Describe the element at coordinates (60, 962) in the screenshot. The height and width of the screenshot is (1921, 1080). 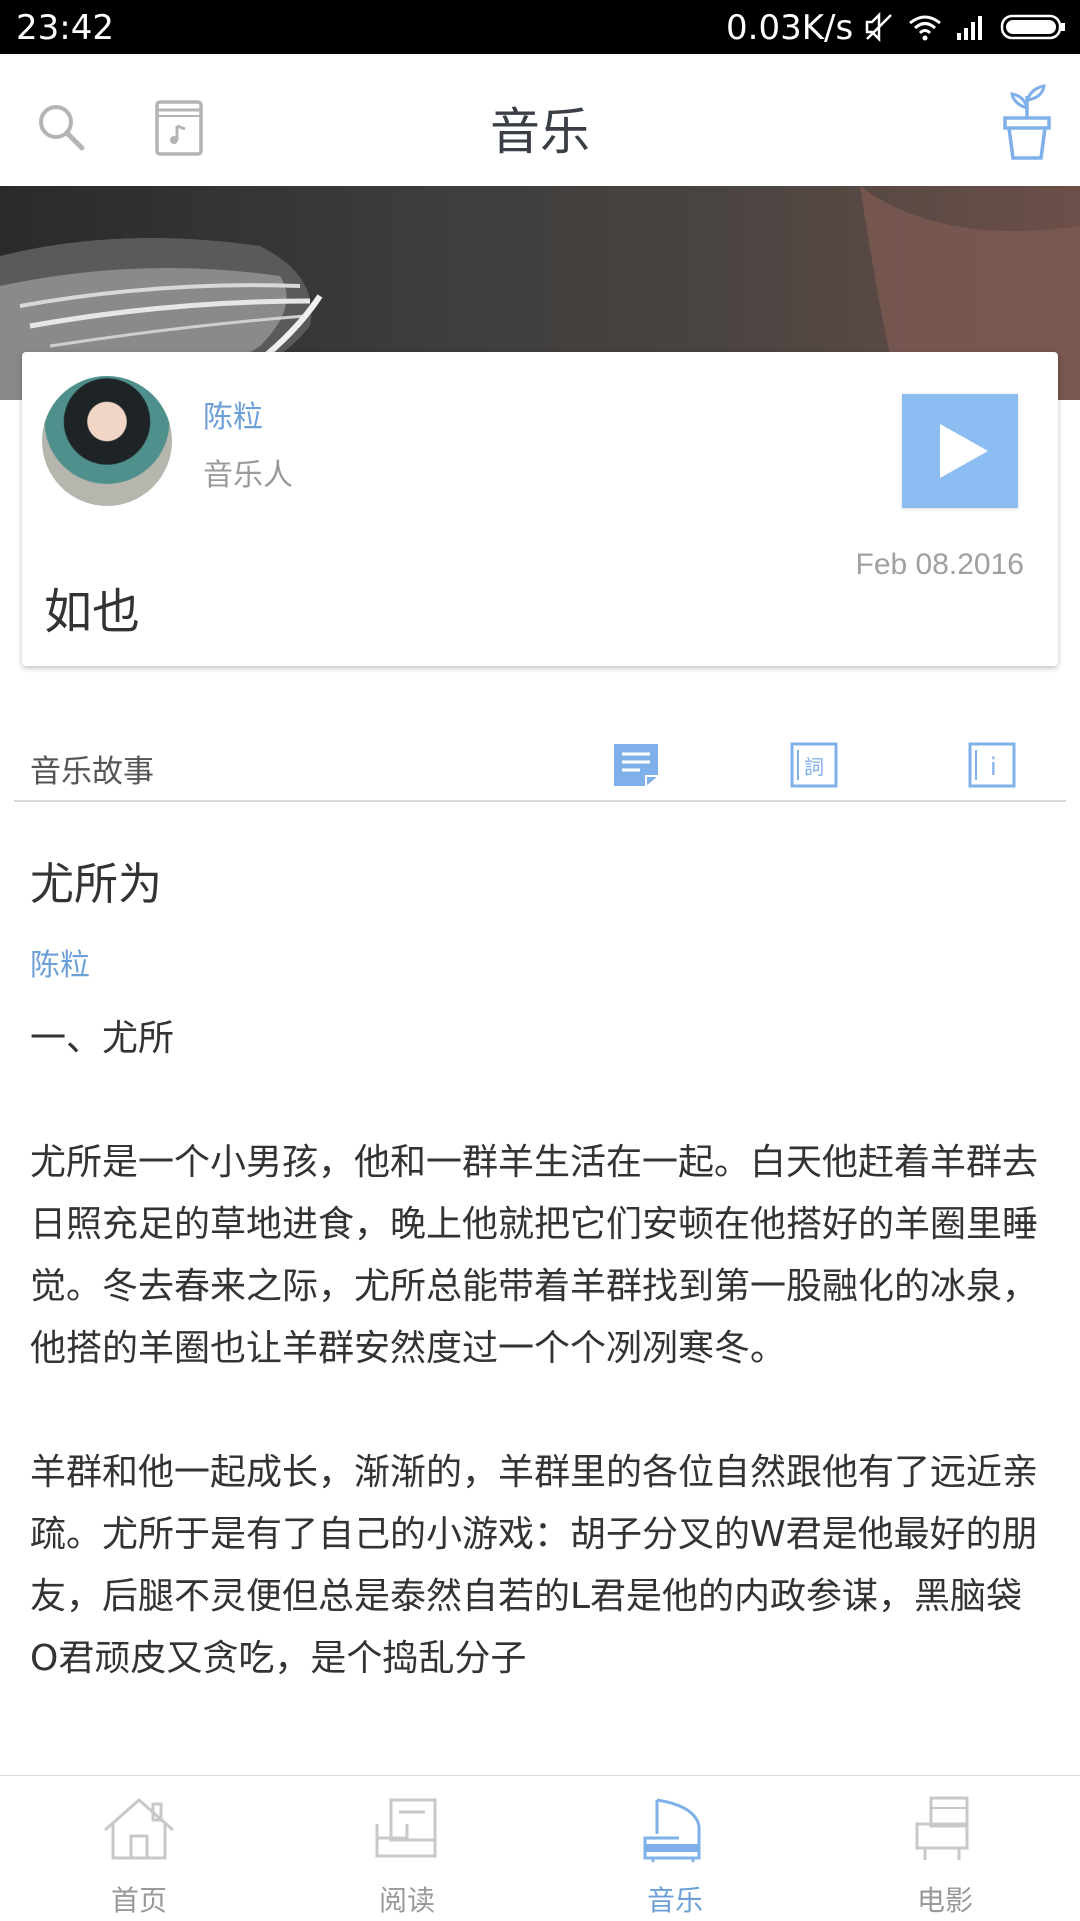
I see `article-author: 陈粒` at that location.